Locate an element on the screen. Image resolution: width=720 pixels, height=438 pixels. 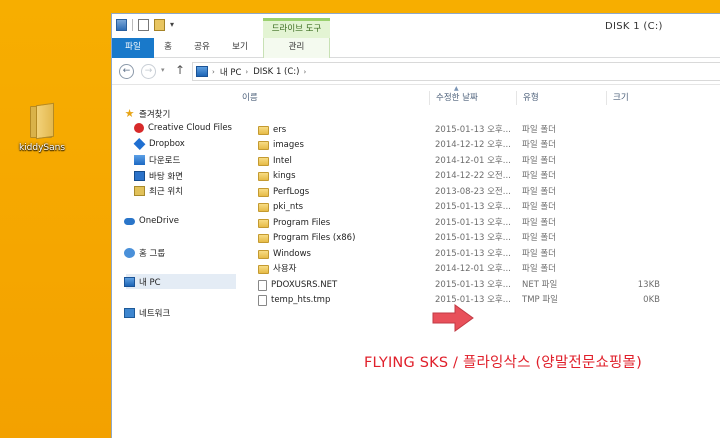
nav-creative-cloud: Creative Cloud Files is located at coordinates (183, 128).